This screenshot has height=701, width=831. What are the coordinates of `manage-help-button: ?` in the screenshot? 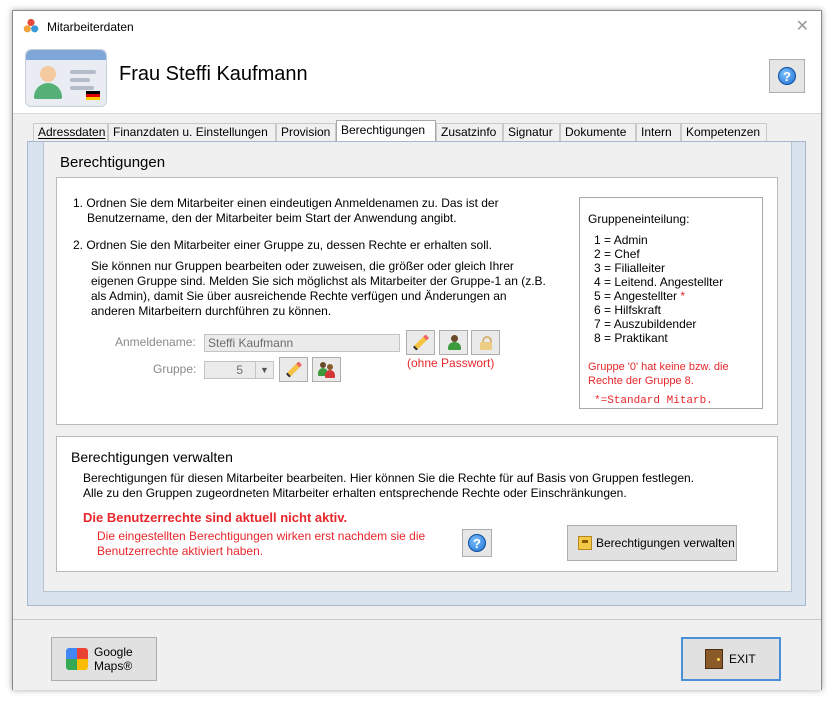 It's located at (477, 543).